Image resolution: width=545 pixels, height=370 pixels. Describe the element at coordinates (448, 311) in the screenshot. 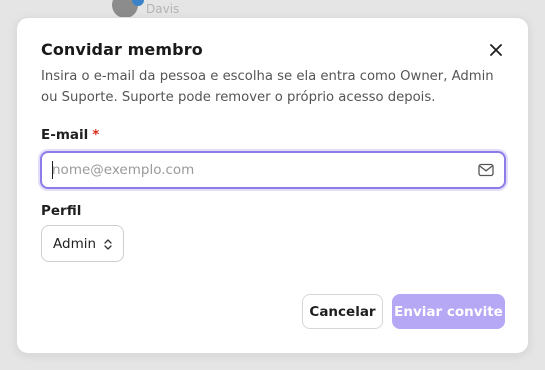

I see `send-invite-button: Enviar convite` at that location.